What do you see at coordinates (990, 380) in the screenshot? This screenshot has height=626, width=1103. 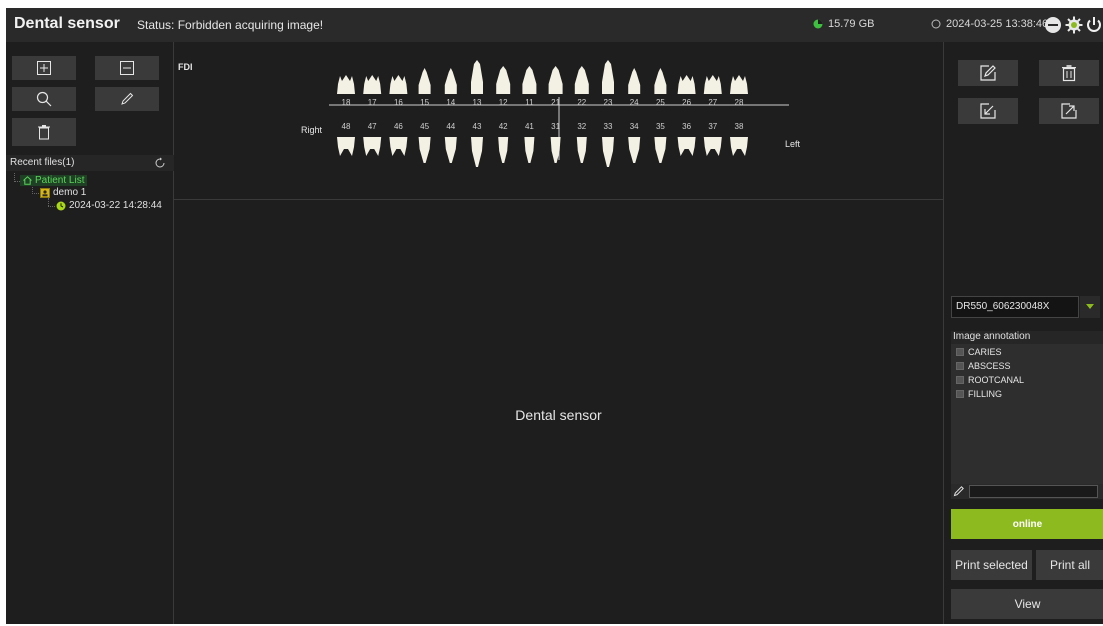 I see `annotation-rootcanal: ROOTCANAL` at bounding box center [990, 380].